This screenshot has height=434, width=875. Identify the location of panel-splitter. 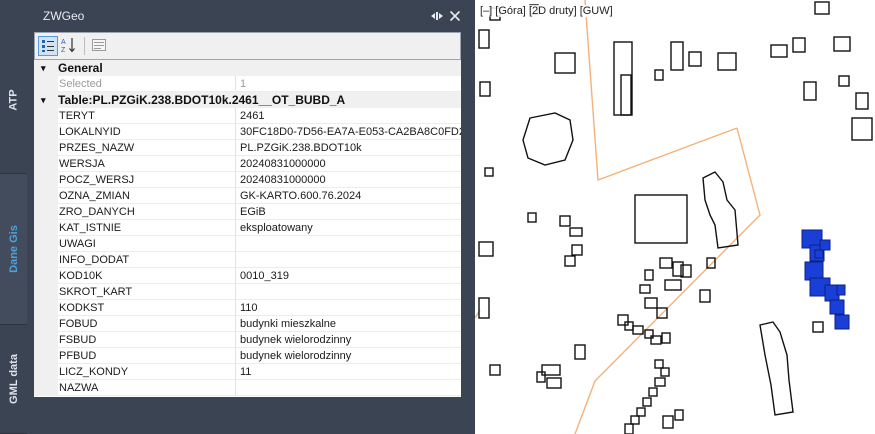
(468, 217).